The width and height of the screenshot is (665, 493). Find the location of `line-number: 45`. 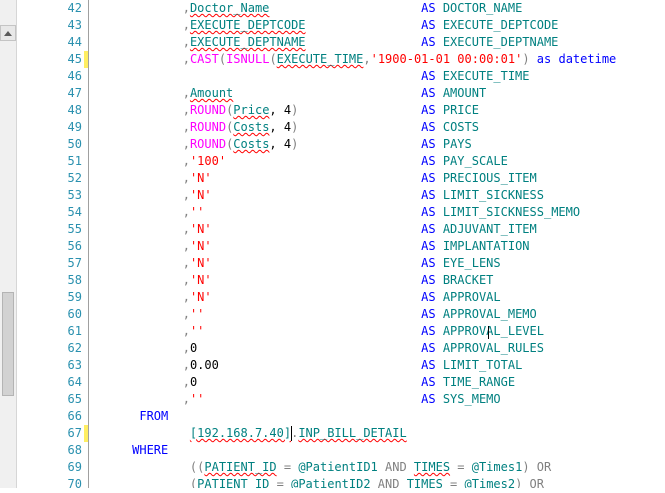

line-number: 45 is located at coordinates (74, 59).